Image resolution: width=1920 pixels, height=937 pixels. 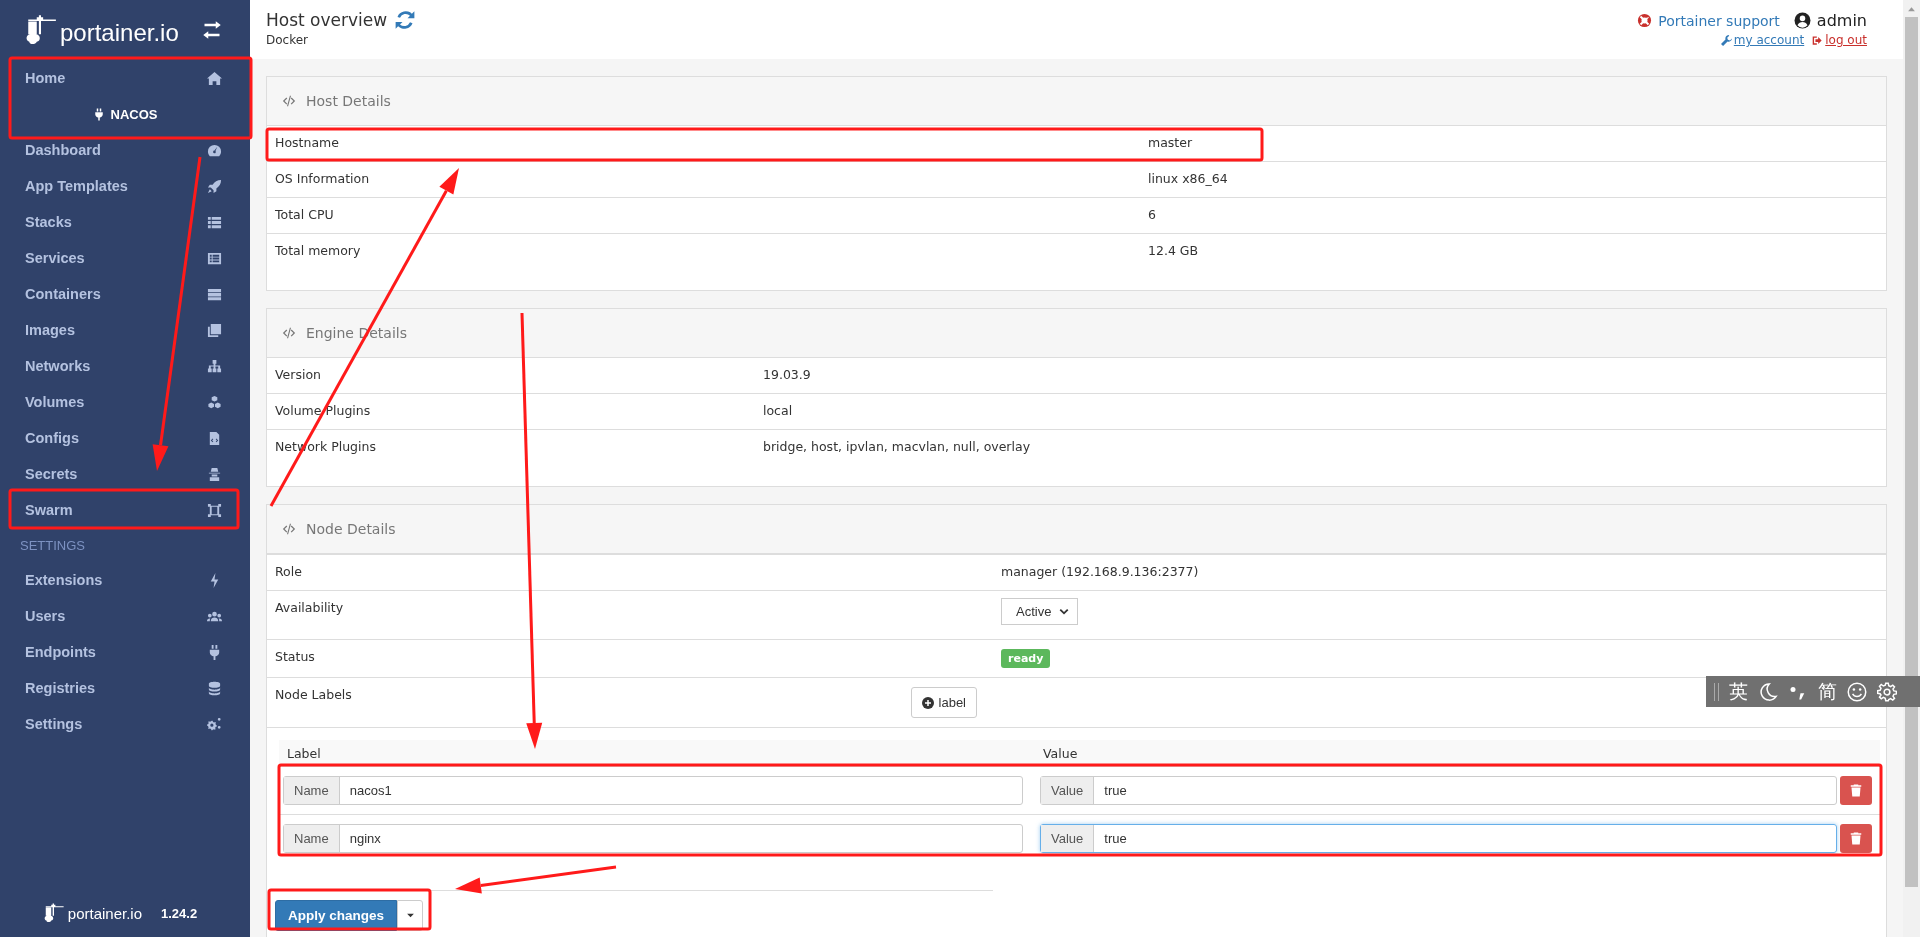 What do you see at coordinates (1738, 691) in the screenshot?
I see `ime-mode: 英` at bounding box center [1738, 691].